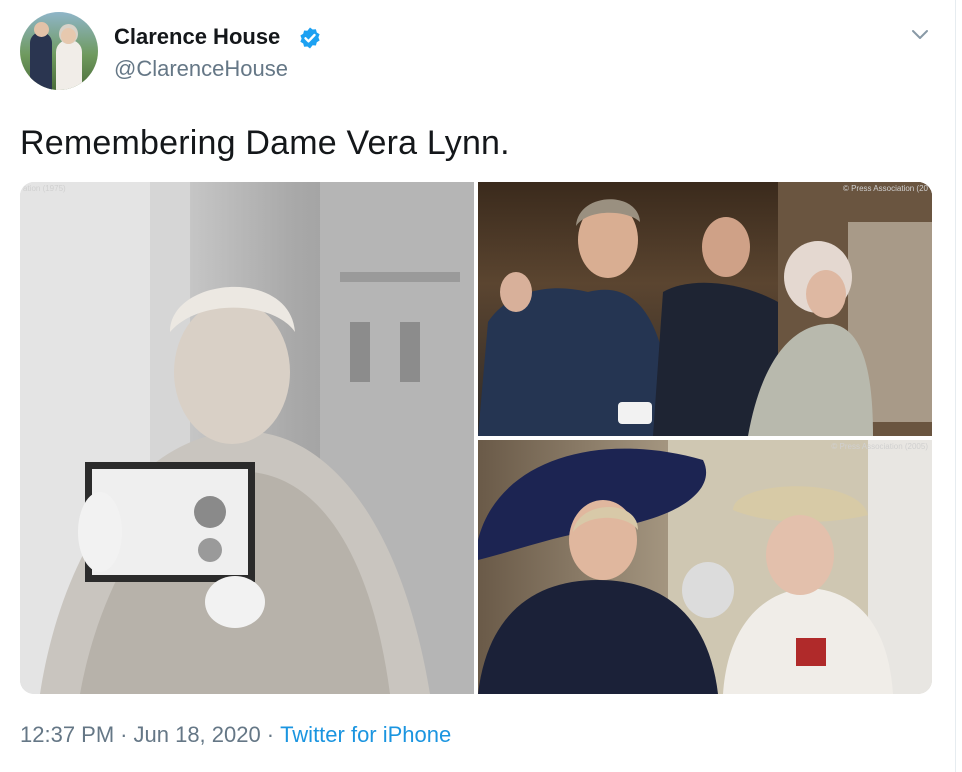  Describe the element at coordinates (885, 188) in the screenshot. I see `photo2-credit: © Press Association (20` at that location.